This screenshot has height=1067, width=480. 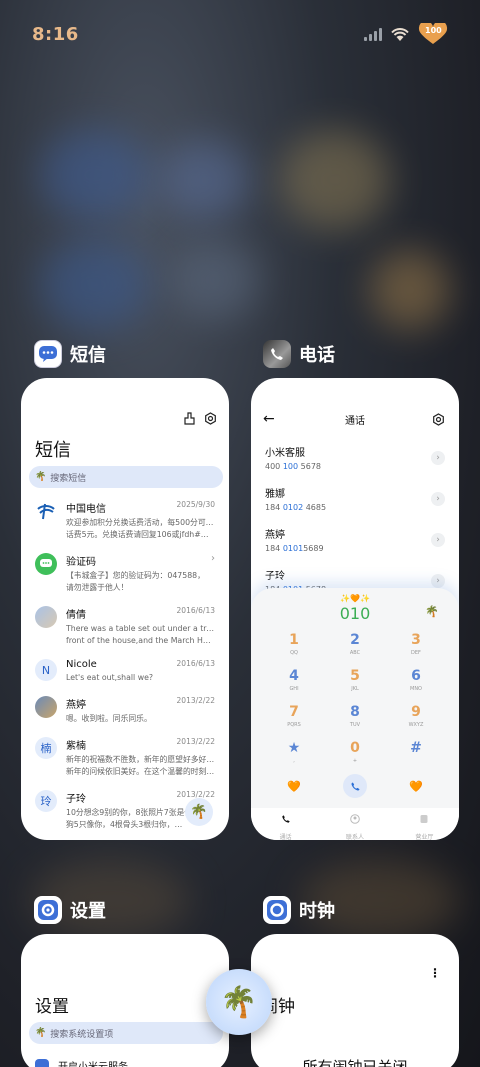 What do you see at coordinates (355, 498) in the screenshot?
I see `list-item: 雅娜 184 0102 4685 ›` at bounding box center [355, 498].